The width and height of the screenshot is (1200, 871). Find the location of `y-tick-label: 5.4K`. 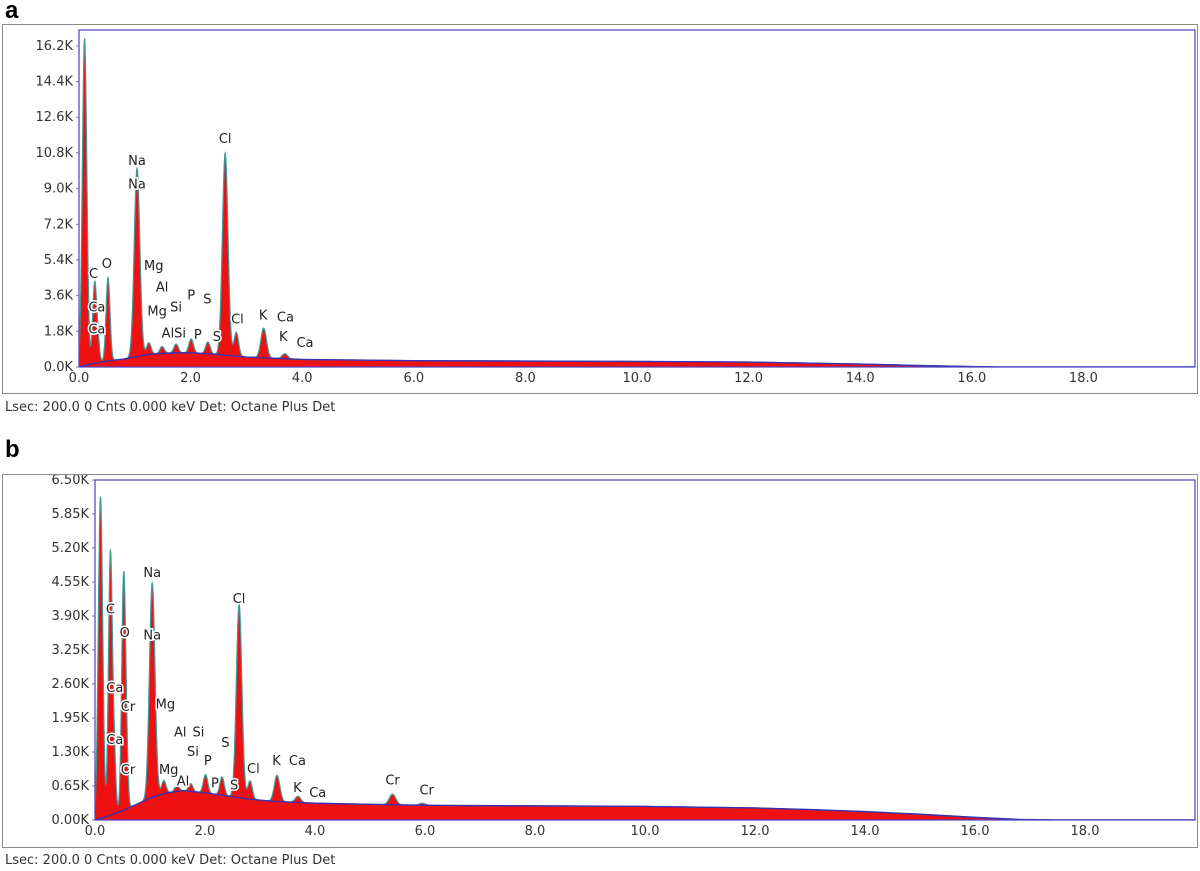

y-tick-label: 5.4K is located at coordinates (59, 260).